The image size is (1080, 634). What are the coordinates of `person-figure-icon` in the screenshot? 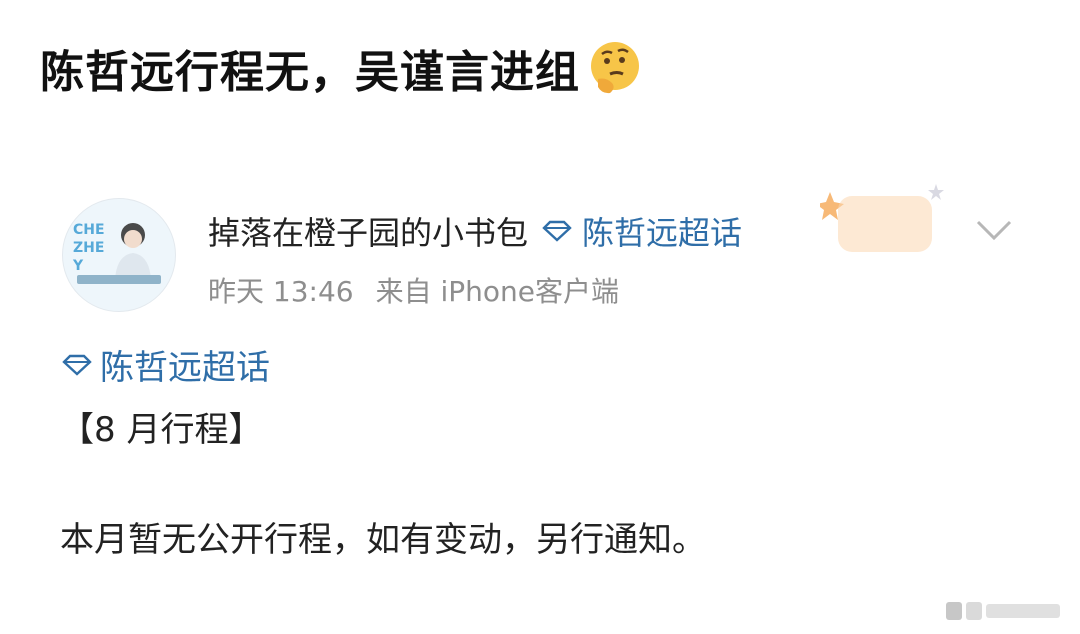 It's located at (133, 251).